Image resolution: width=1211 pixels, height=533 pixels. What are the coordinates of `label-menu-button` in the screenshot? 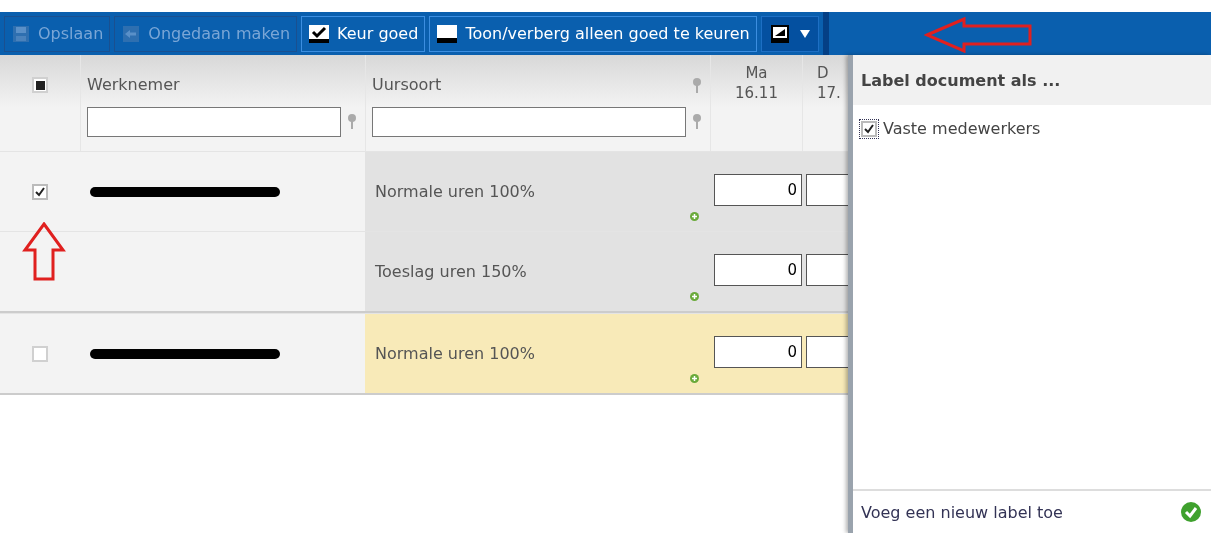 It's located at (789, 33).